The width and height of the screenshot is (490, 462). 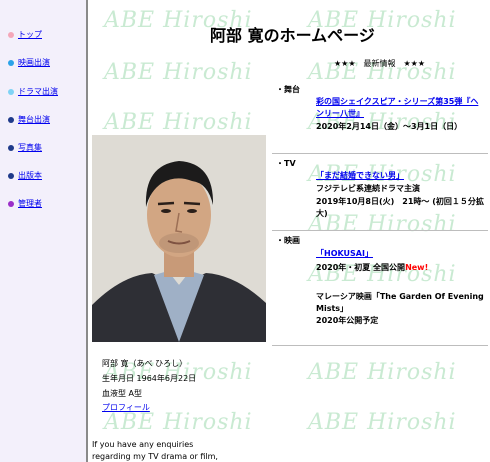 I want to click on film-release: 2020年・初夏 全国公開, so click(x=361, y=267).